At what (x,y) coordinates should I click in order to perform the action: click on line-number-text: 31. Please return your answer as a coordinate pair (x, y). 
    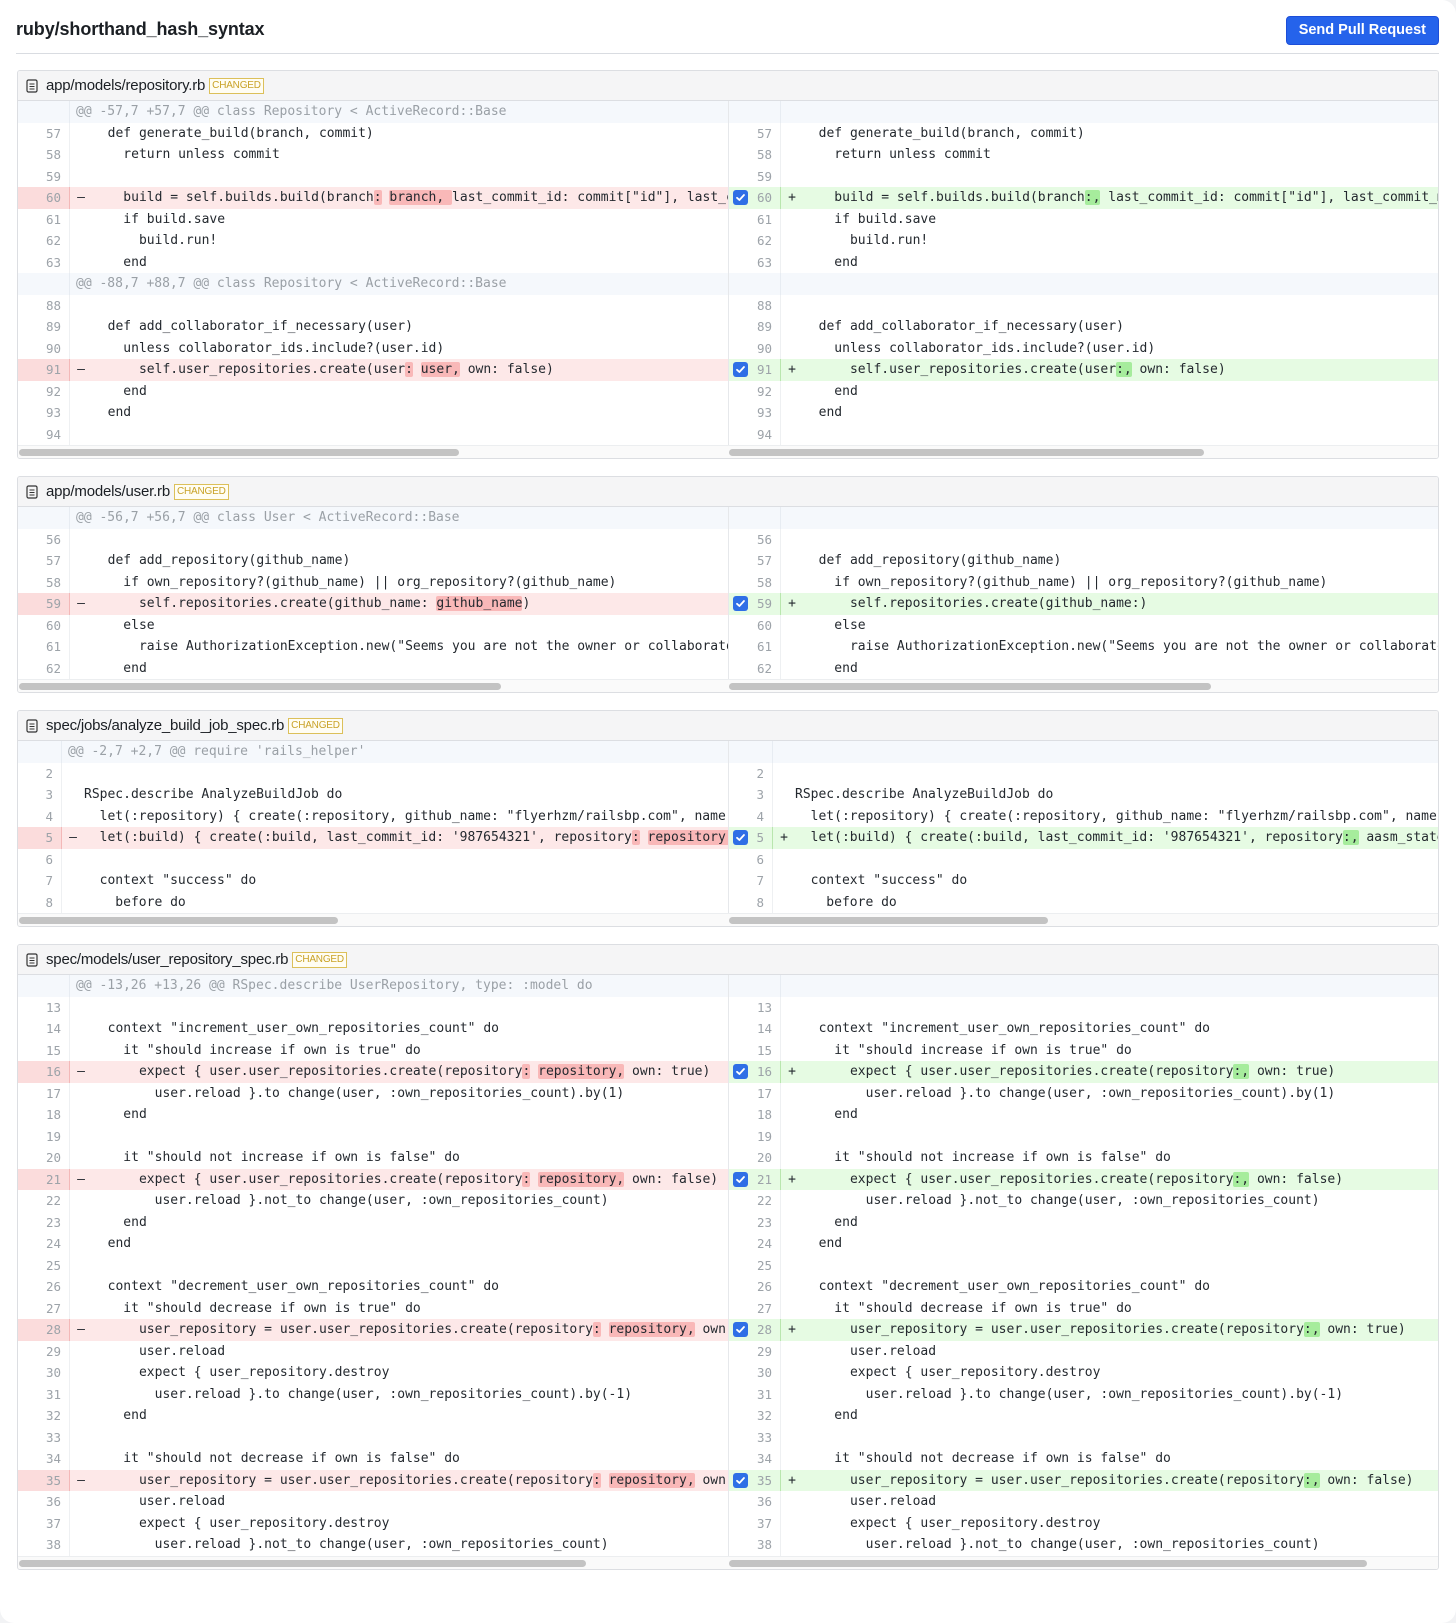
    Looking at the image, I should click on (764, 1394).